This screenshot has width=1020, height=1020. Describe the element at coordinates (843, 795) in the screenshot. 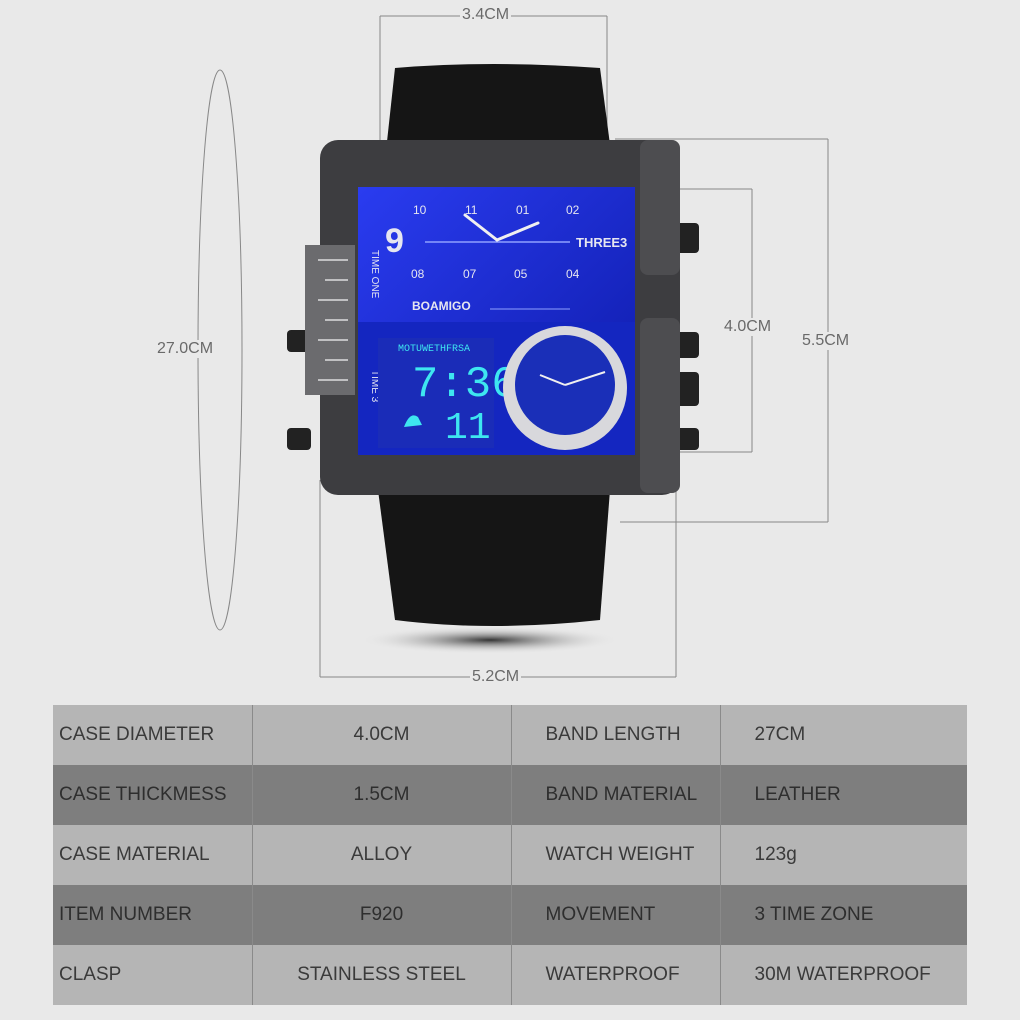

I see `spec-value: LEATHER` at that location.